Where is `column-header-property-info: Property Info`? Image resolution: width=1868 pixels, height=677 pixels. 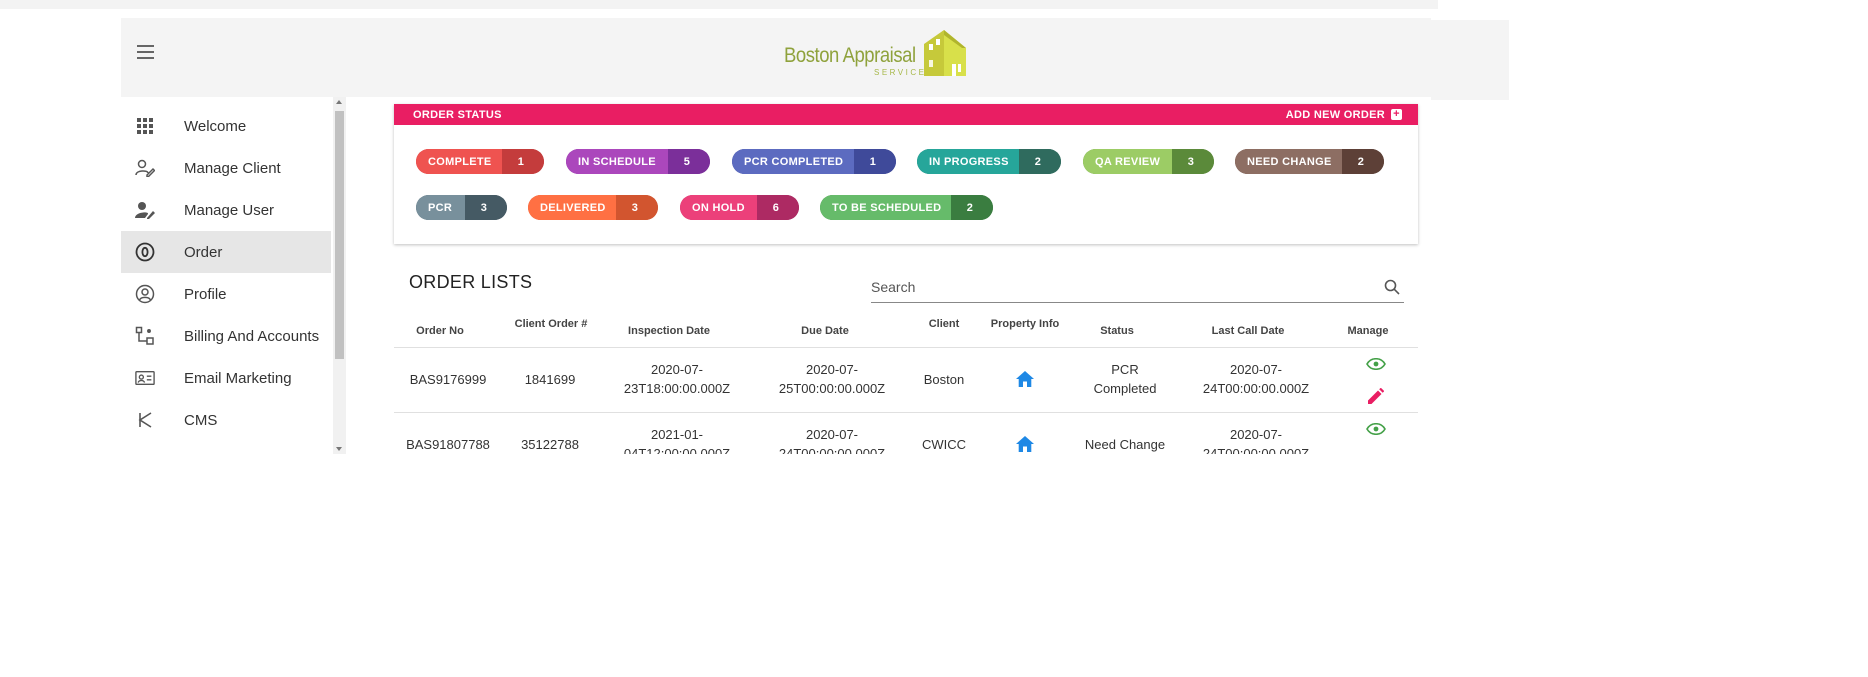
column-header-property-info: Property Info is located at coordinates (1025, 324).